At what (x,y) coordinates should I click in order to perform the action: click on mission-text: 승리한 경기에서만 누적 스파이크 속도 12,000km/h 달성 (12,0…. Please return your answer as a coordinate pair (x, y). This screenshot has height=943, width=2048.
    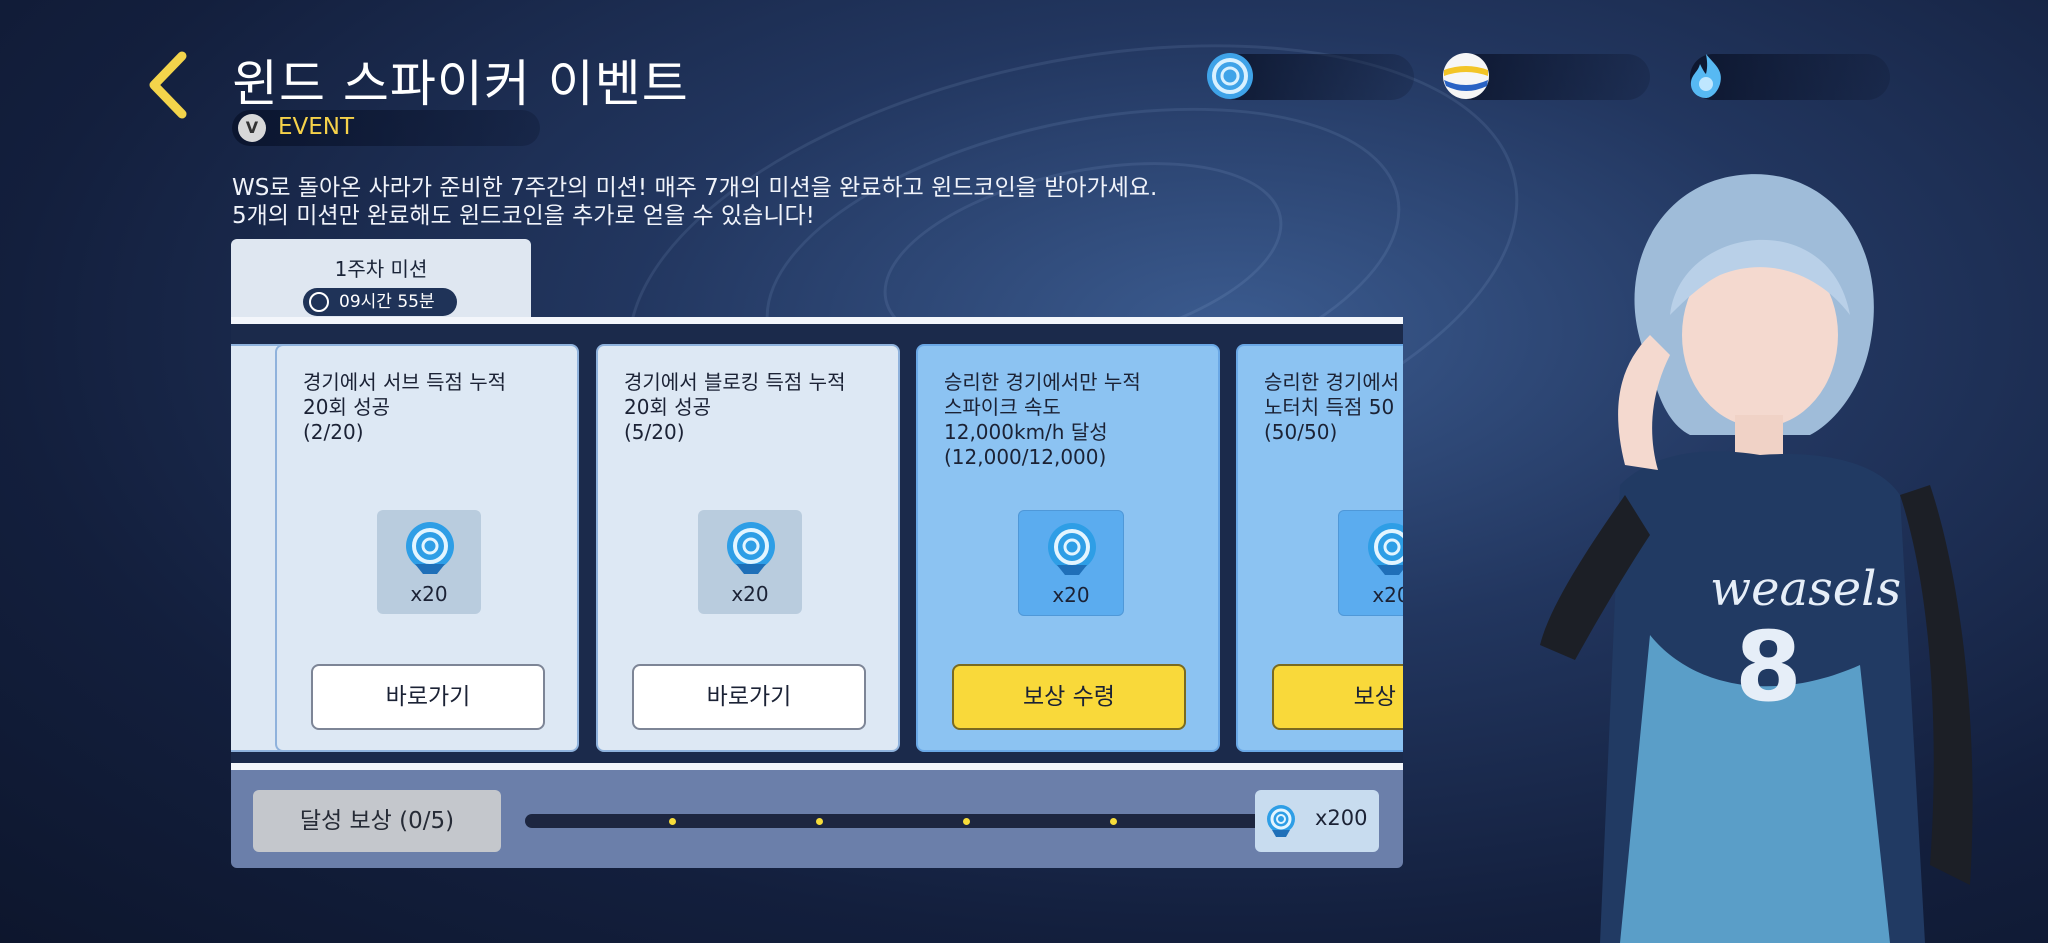
    Looking at the image, I should click on (1042, 419).